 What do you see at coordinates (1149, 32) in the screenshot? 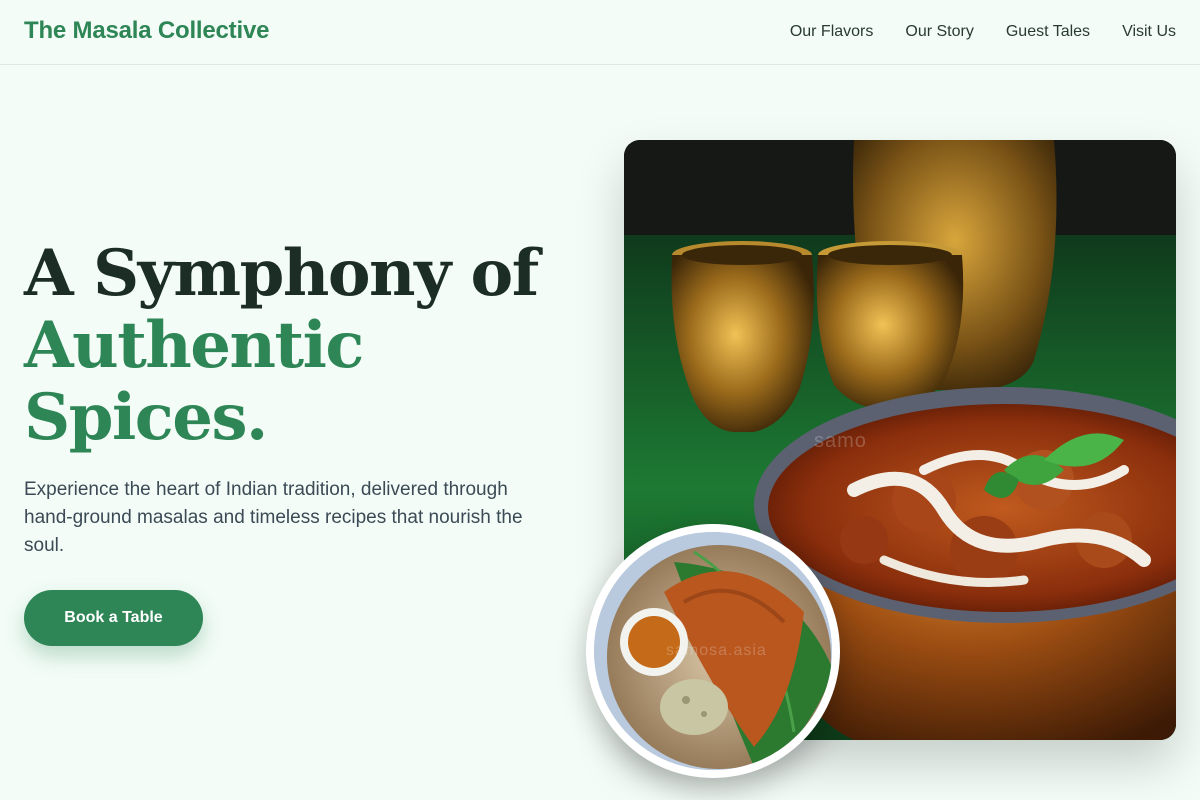
I see `nav-link-visit-us: Visit Us` at bounding box center [1149, 32].